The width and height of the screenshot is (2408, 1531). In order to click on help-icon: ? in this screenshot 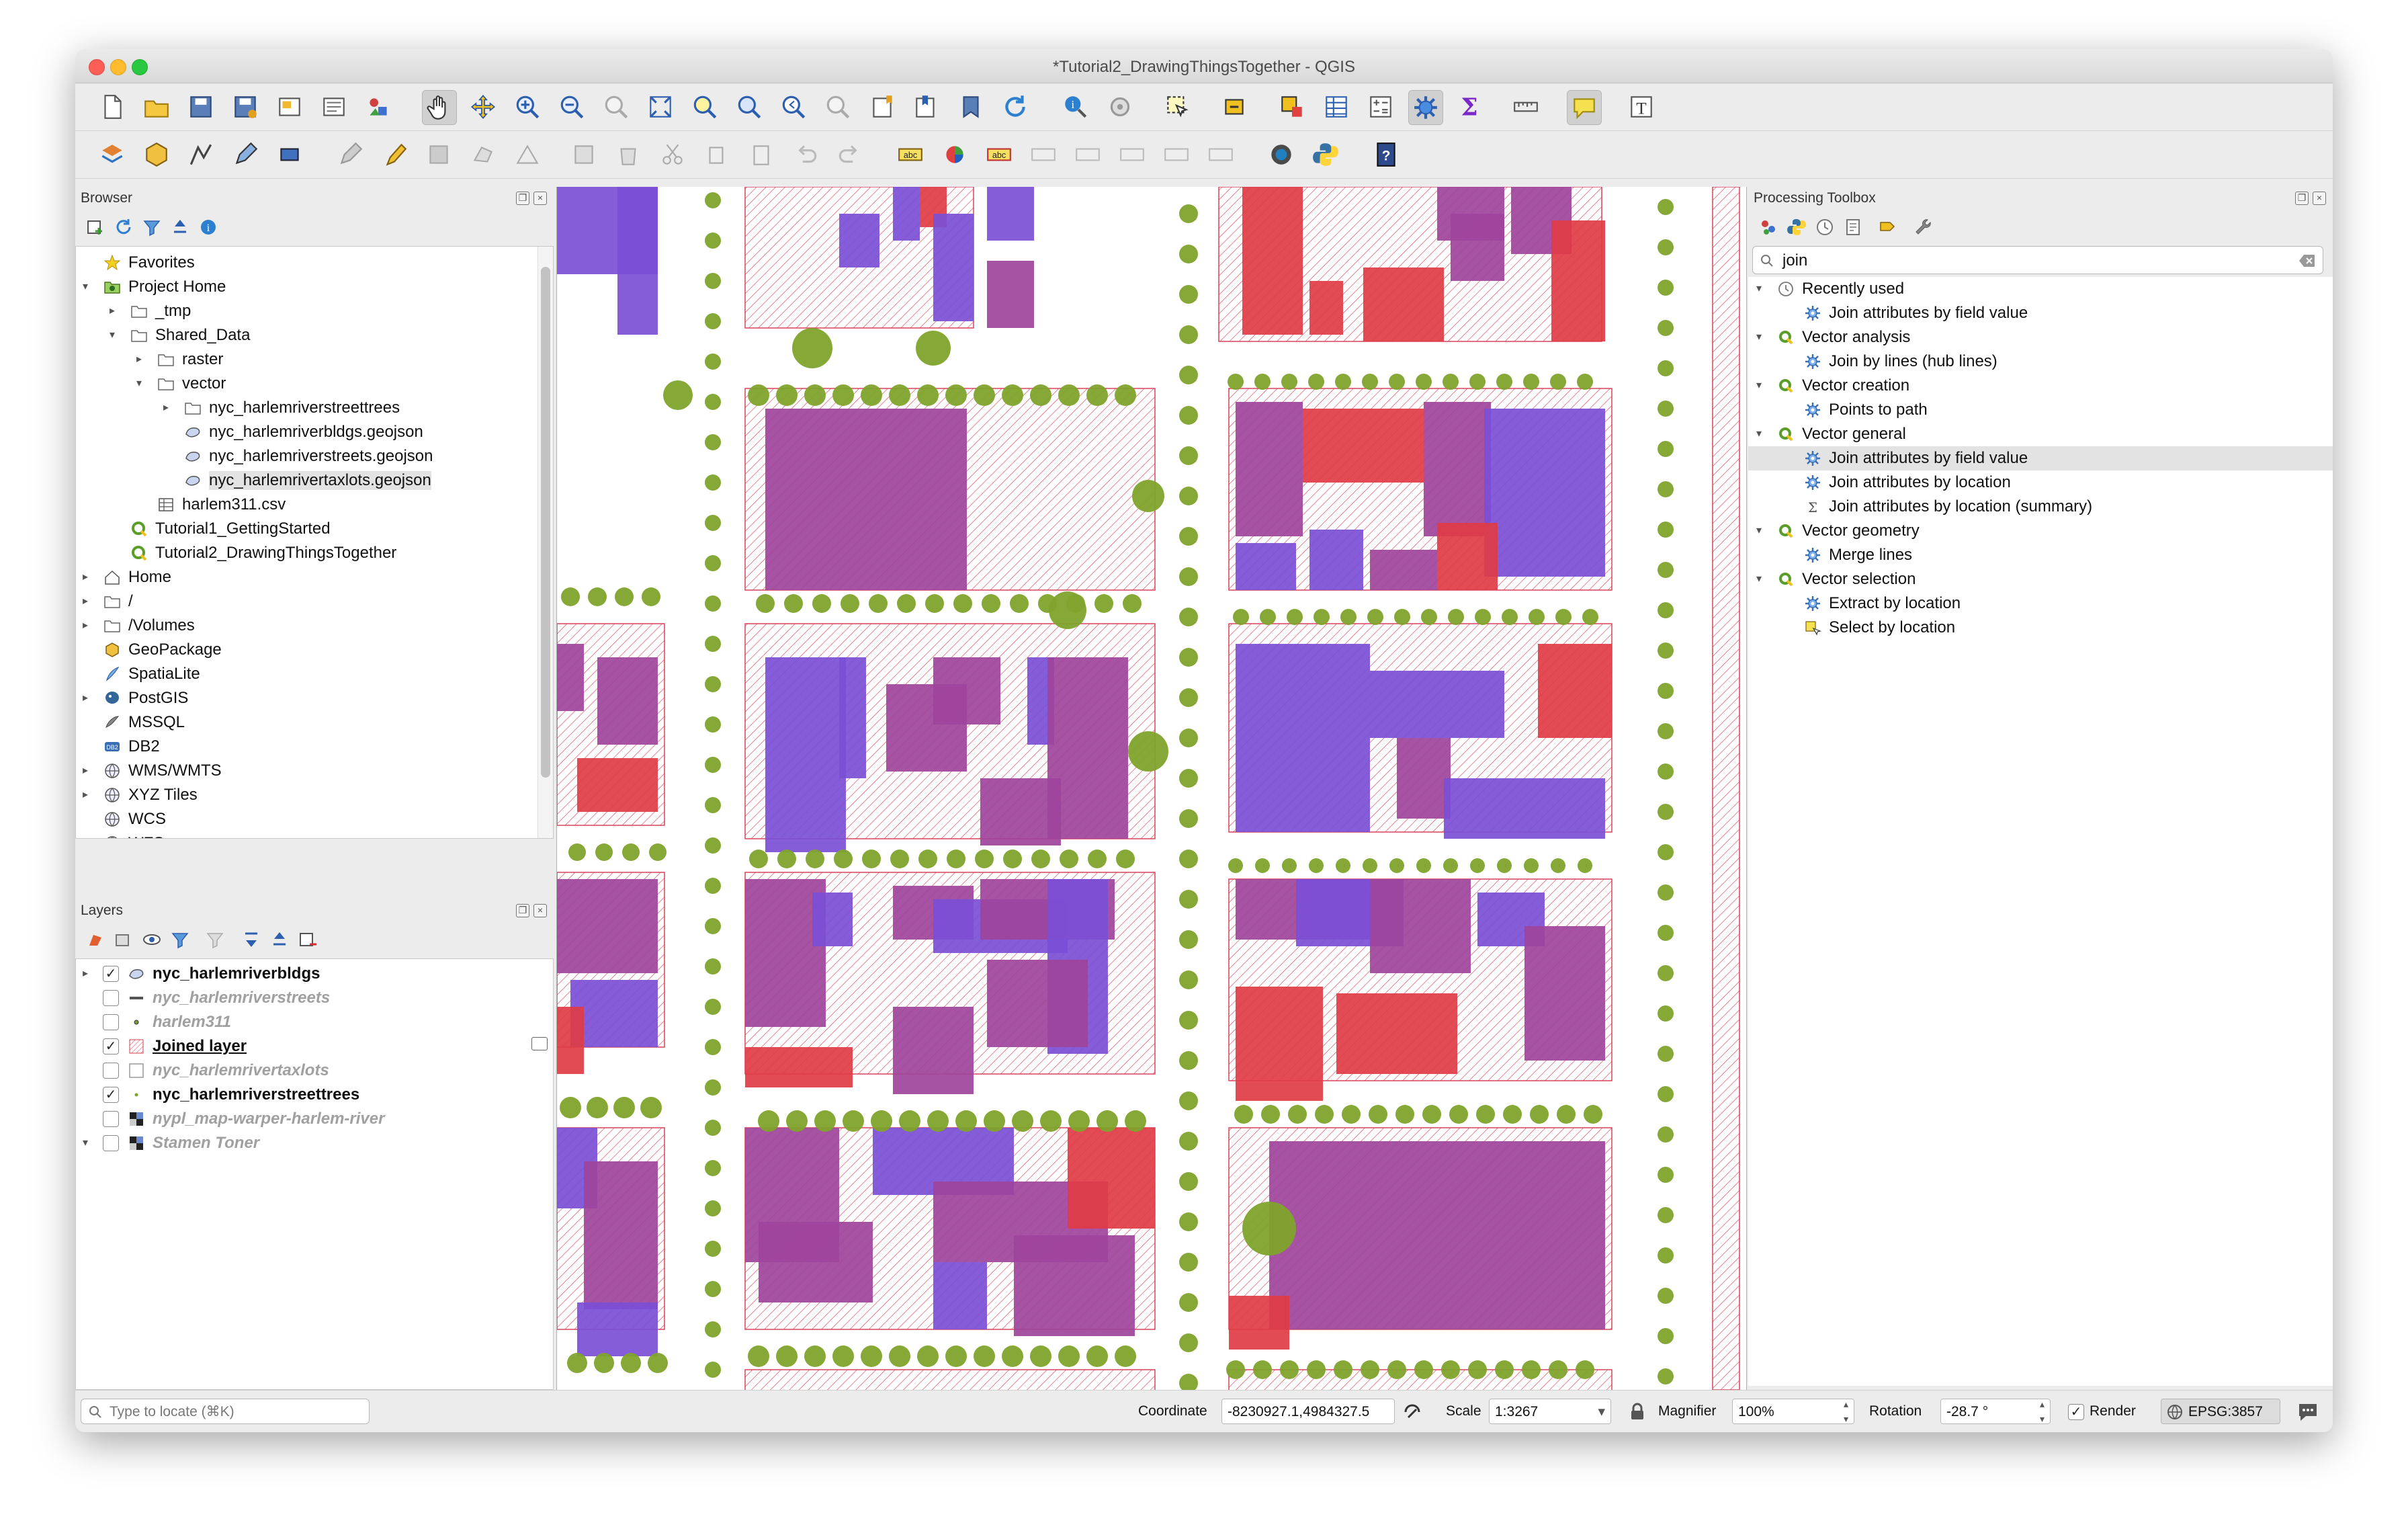, I will do `click(1386, 154)`.